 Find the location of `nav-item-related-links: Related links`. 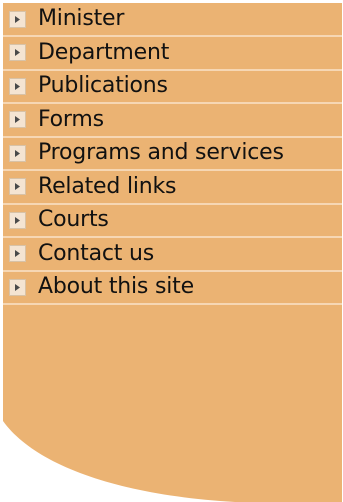

nav-item-related-links: Related links is located at coordinates (172, 188).